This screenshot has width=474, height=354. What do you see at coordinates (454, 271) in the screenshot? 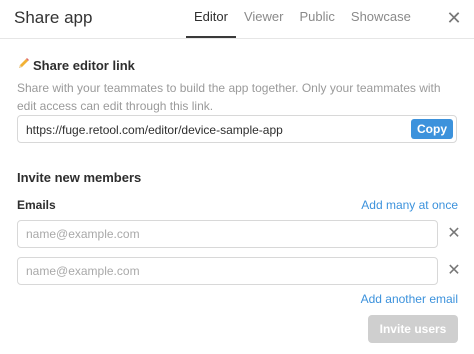
I see `remove-email-2-icon: ✕` at bounding box center [454, 271].